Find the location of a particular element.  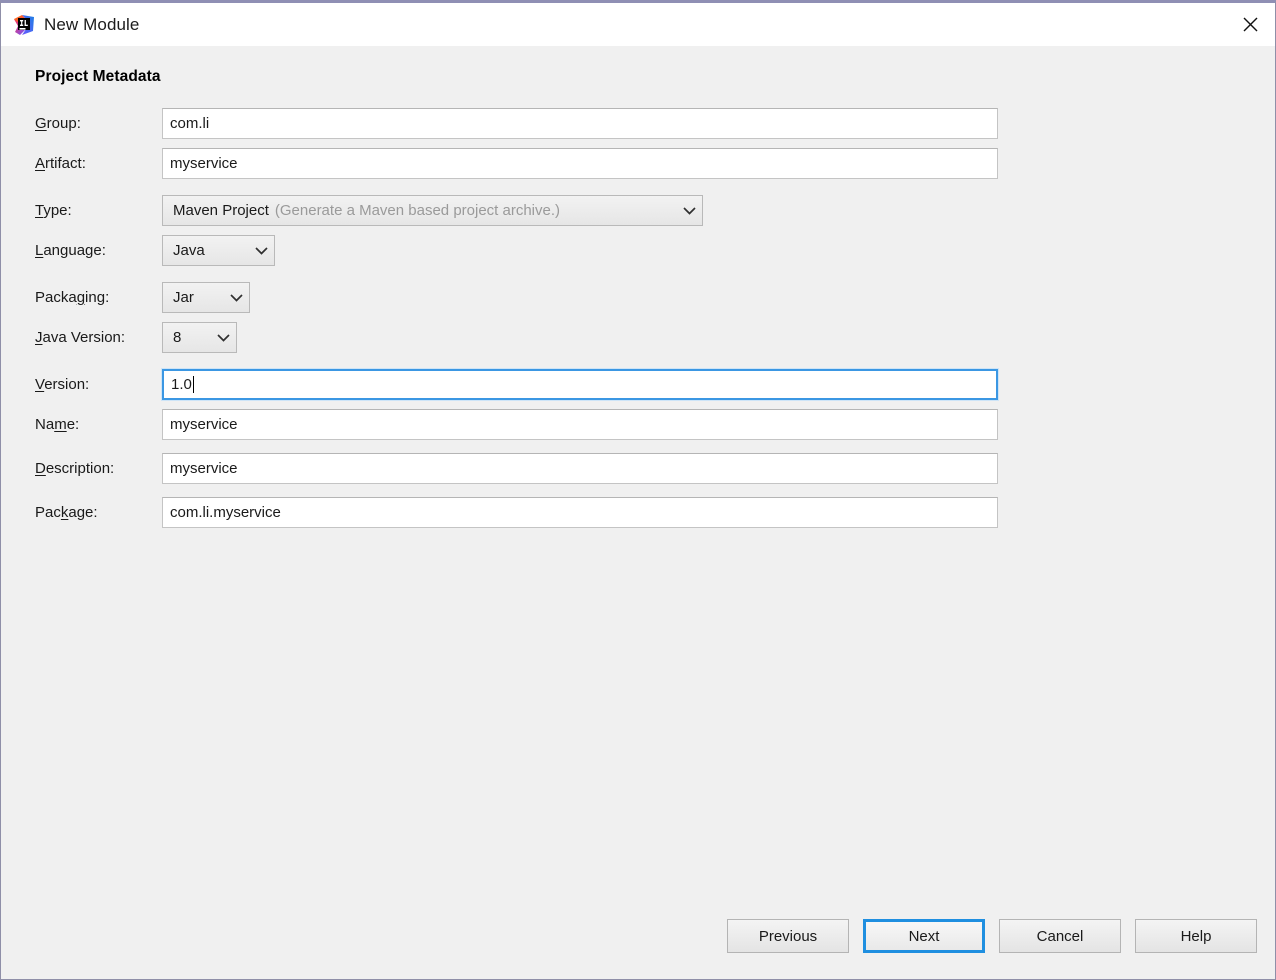

form-row-package: Package: com.li.myservice is located at coordinates (638, 512).